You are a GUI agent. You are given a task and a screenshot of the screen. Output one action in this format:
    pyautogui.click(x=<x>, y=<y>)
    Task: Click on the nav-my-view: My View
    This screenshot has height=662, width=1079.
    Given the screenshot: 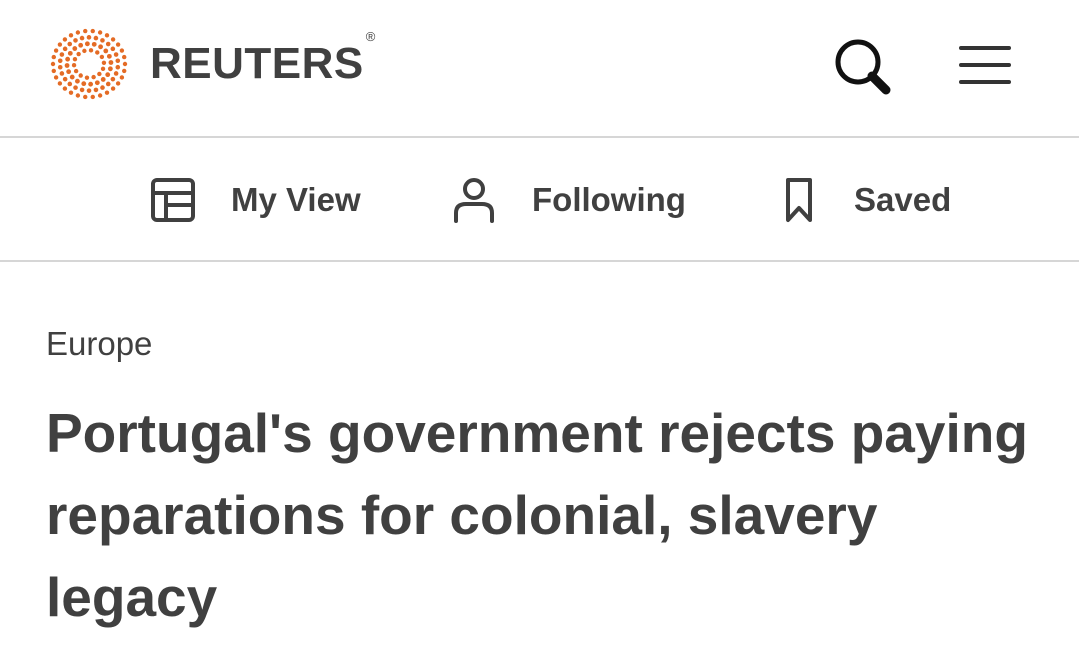 What is the action you would take?
    pyautogui.click(x=255, y=200)
    